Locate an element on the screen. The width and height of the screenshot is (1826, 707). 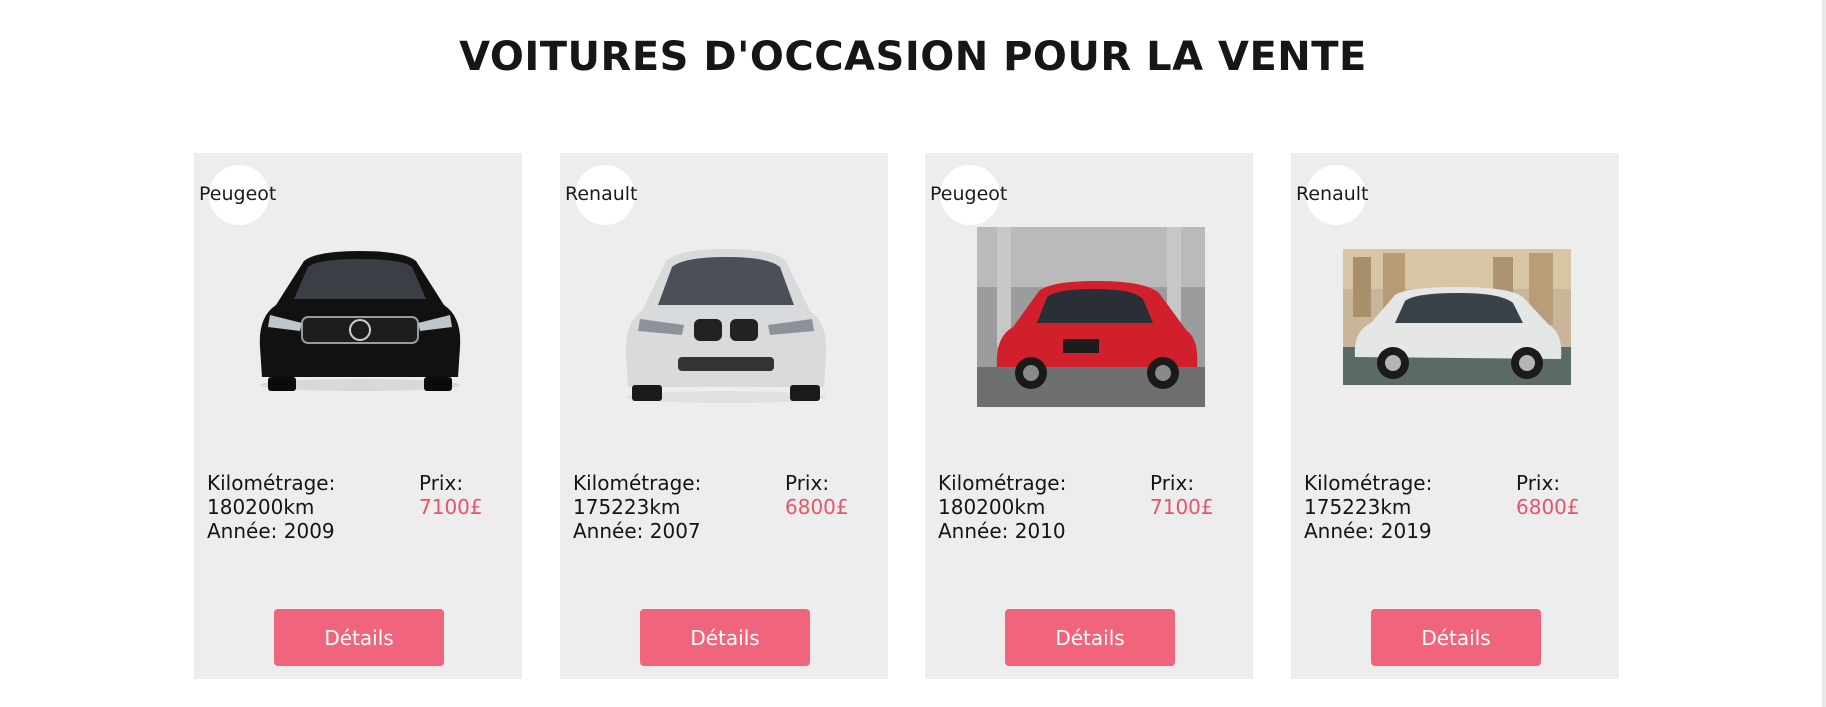
car-details: Kilométrage: 180200km Année: 2010 is located at coordinates (1002, 507).